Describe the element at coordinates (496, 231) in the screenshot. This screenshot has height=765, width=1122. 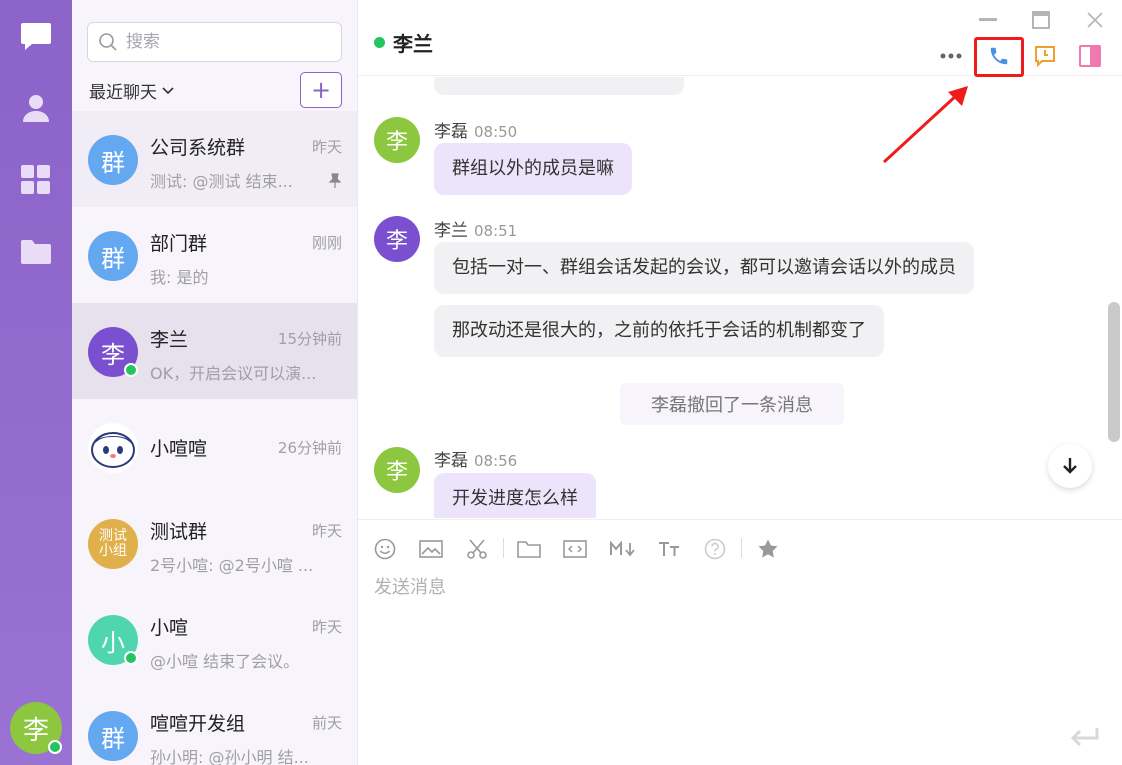
I see `message-time: 08:51` at that location.